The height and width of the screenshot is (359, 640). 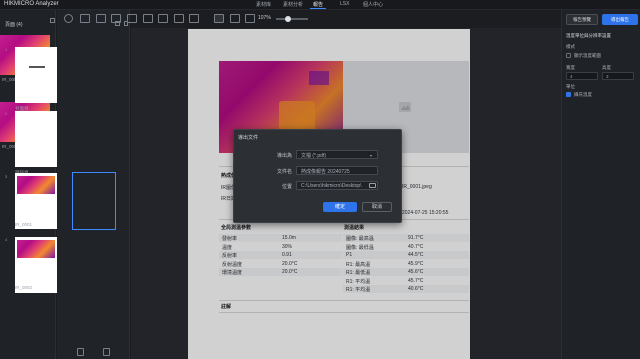 What do you see at coordinates (31, 4) in the screenshot?
I see `app-title: HIKMICRO Analyzer` at bounding box center [31, 4].